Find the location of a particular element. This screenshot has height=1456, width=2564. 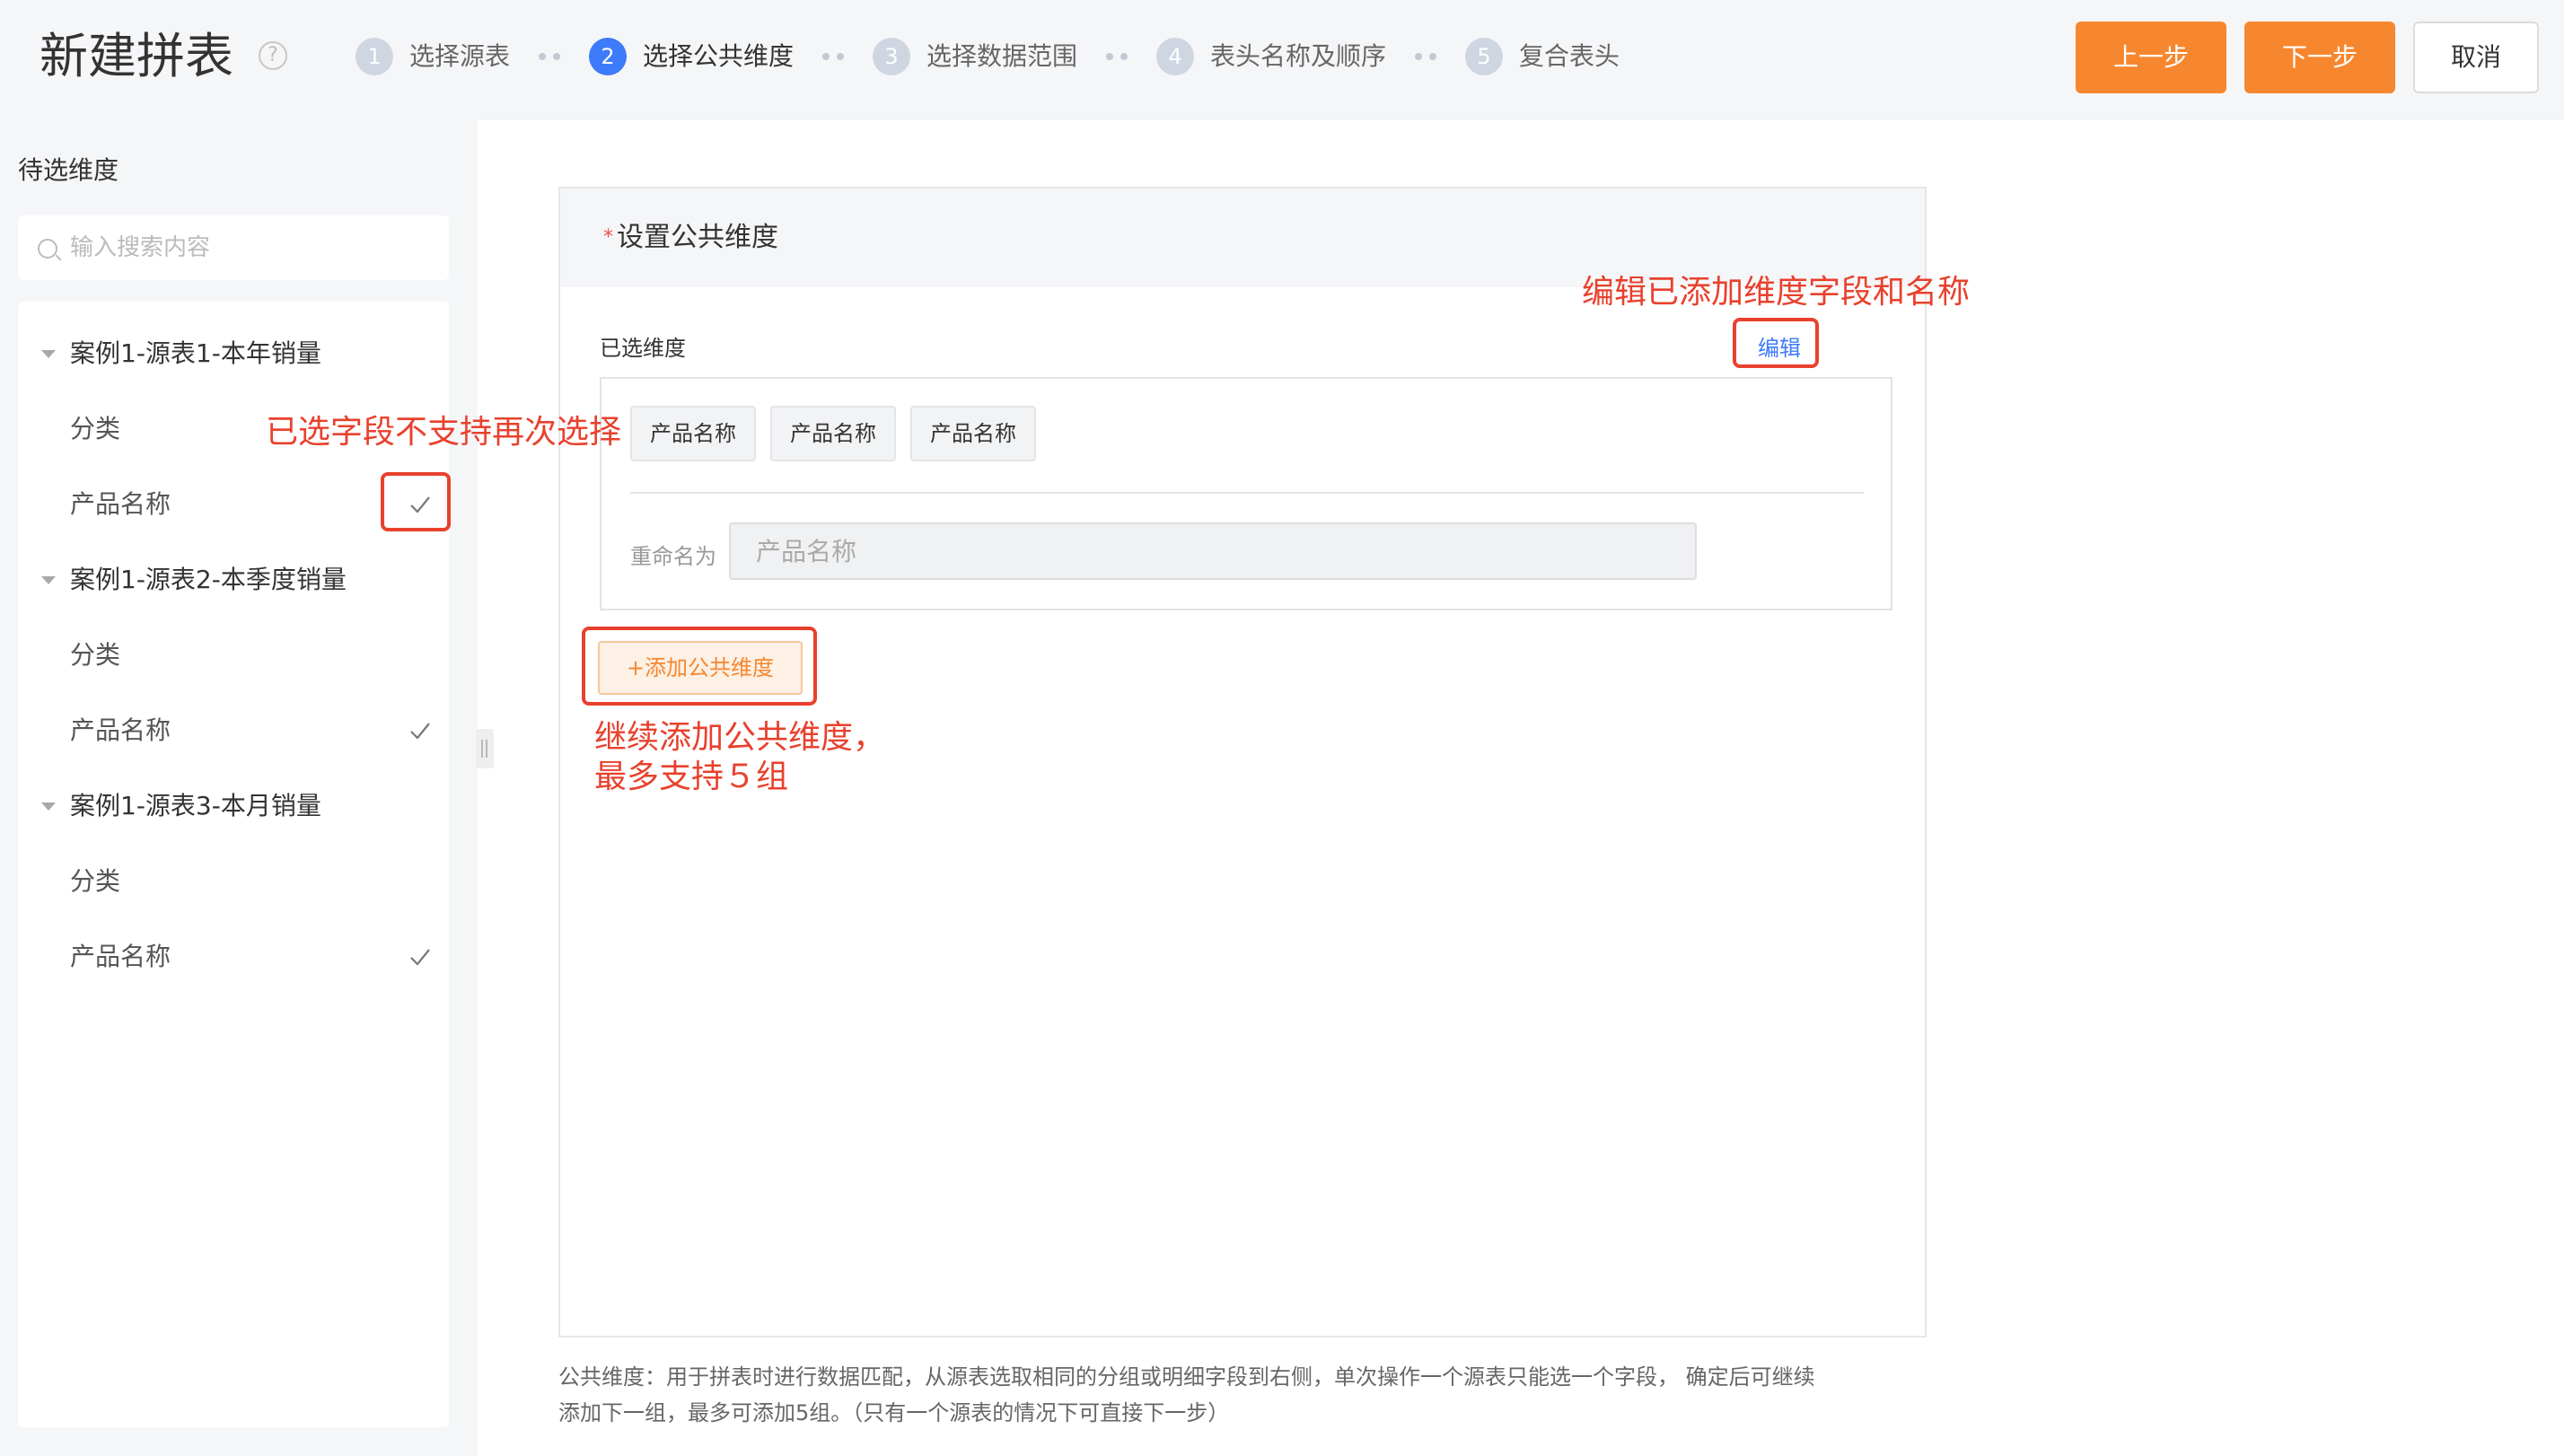

selected-dimensions-box: 产品名称 产品名称 产品名称 重命名为 is located at coordinates (1246, 493).